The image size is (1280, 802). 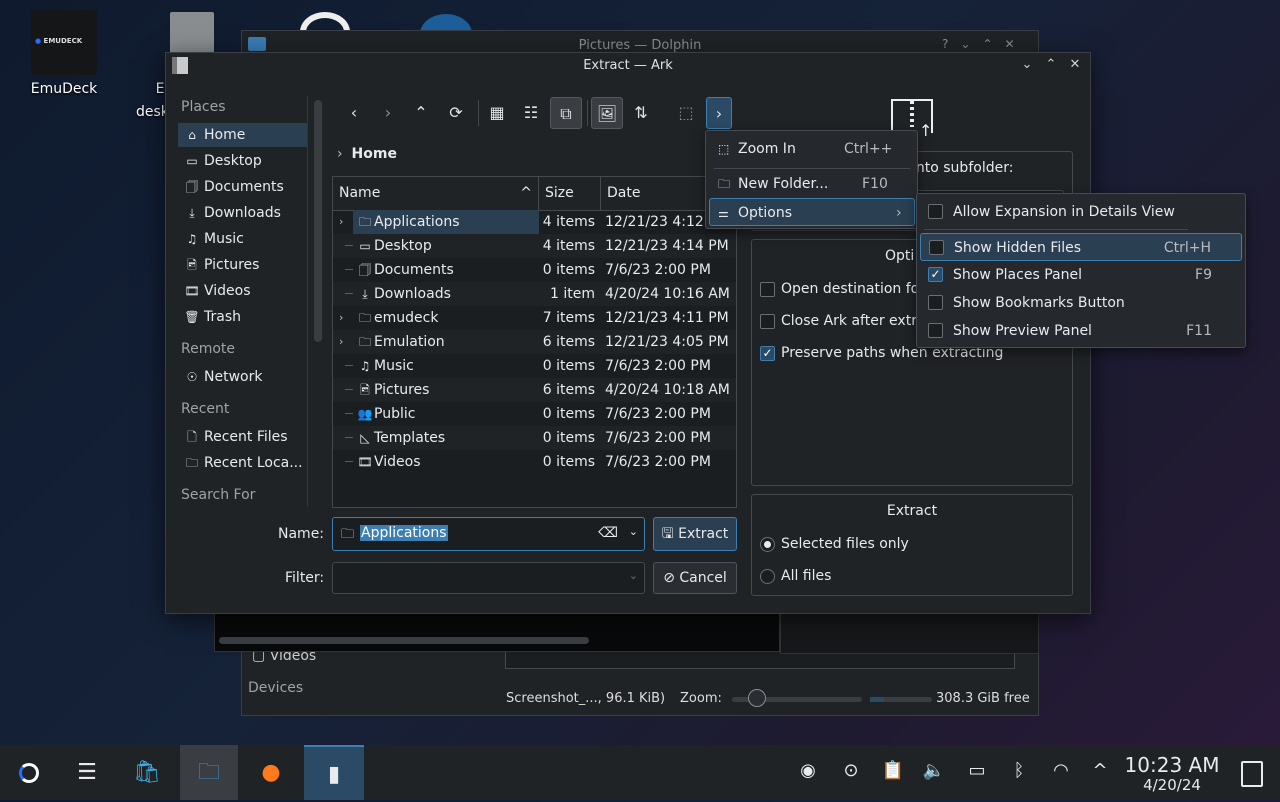 I want to click on zoom-slider-handle, so click(x=757, y=698).